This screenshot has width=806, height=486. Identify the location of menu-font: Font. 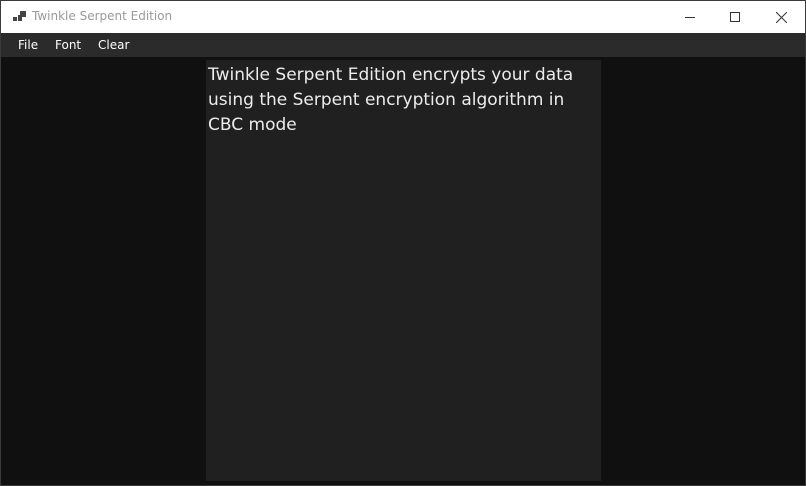
(68, 45).